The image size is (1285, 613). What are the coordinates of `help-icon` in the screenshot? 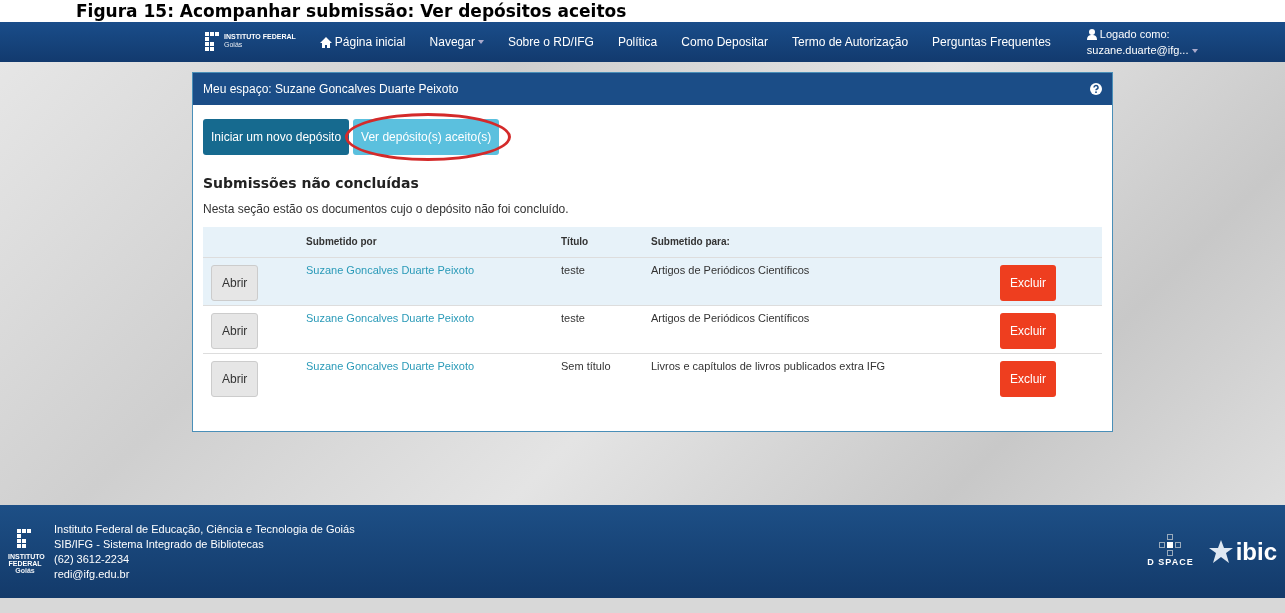 It's located at (1096, 89).